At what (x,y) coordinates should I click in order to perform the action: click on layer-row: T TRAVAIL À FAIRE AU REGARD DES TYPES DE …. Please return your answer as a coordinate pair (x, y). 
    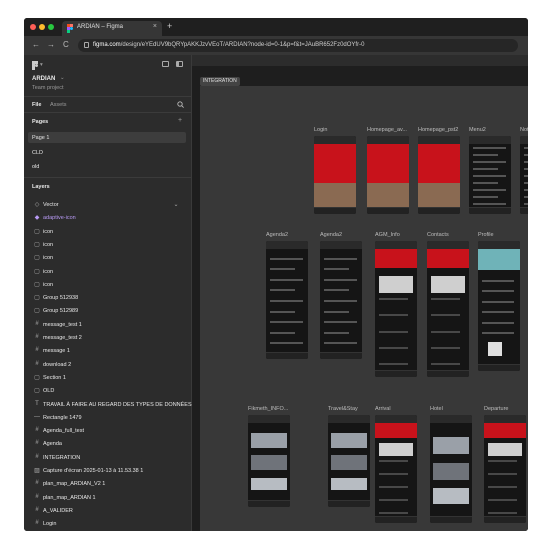
    Looking at the image, I should click on (121, 404).